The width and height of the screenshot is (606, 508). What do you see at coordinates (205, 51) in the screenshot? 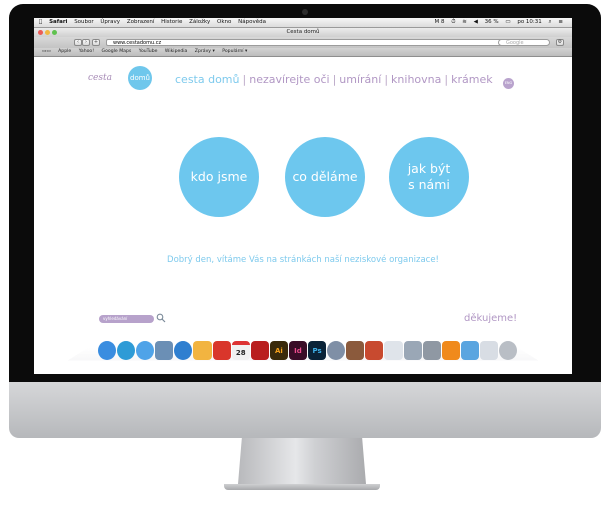
I see `bookmark-item: Zprávy ▾` at bounding box center [205, 51].